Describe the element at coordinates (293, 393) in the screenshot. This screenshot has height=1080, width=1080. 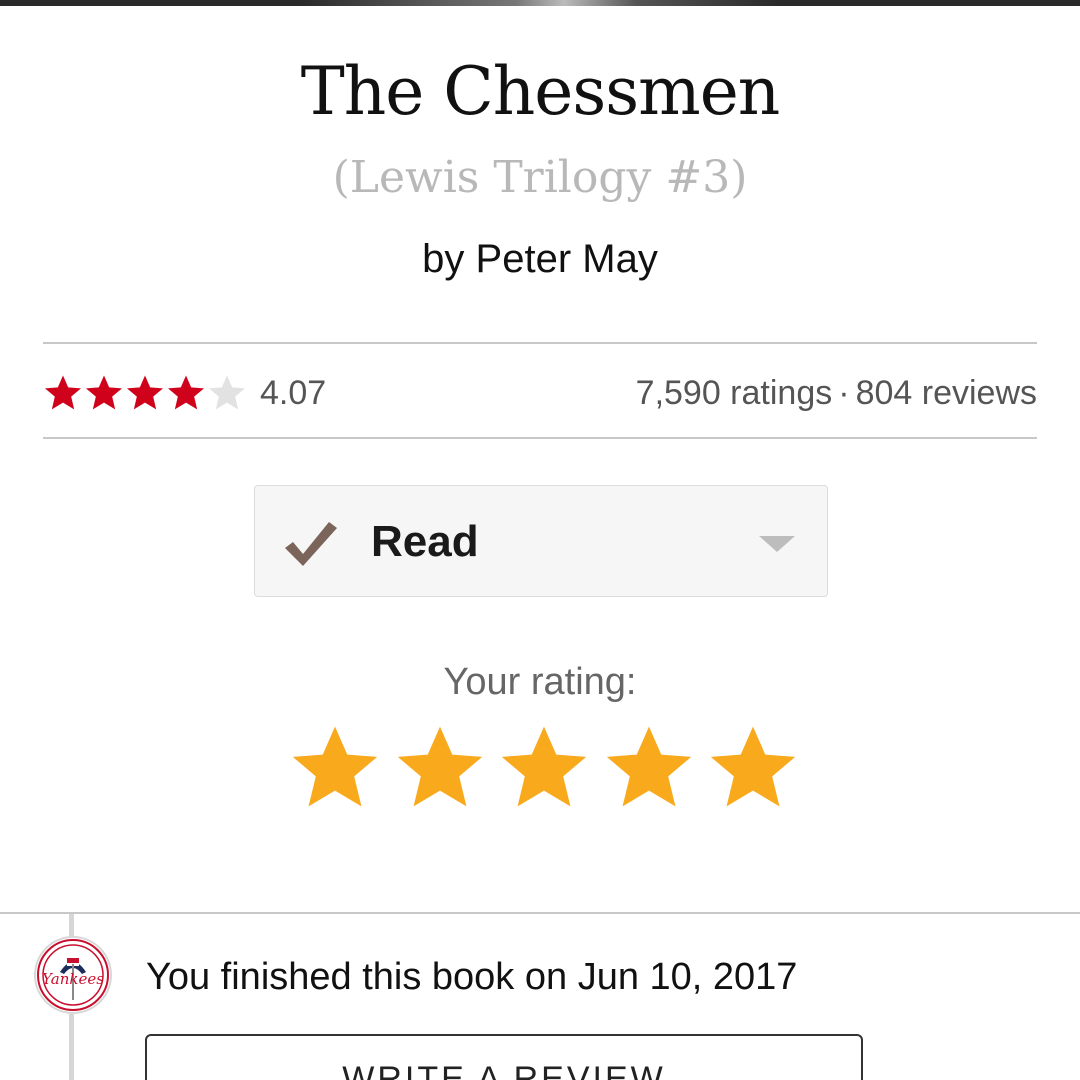
I see `average-rating-value: 4.07` at that location.